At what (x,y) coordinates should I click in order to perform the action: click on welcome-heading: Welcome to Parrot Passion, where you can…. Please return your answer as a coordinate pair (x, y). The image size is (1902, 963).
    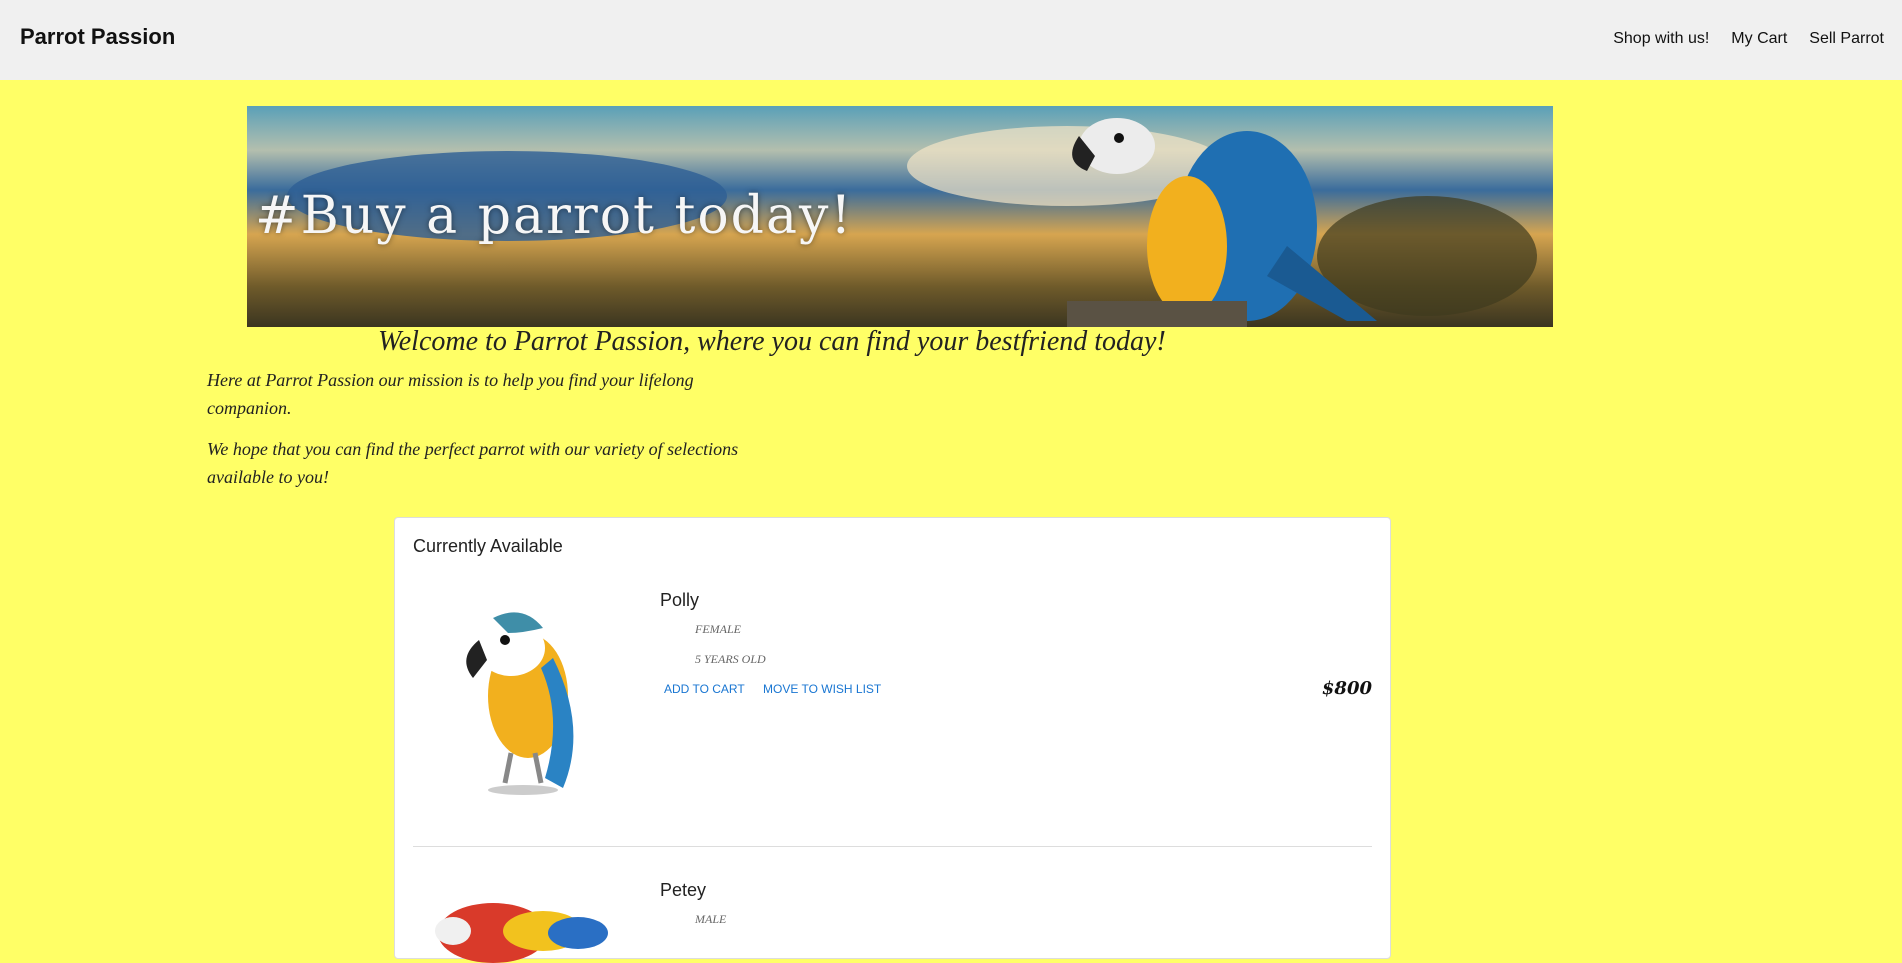
    Looking at the image, I should click on (772, 341).